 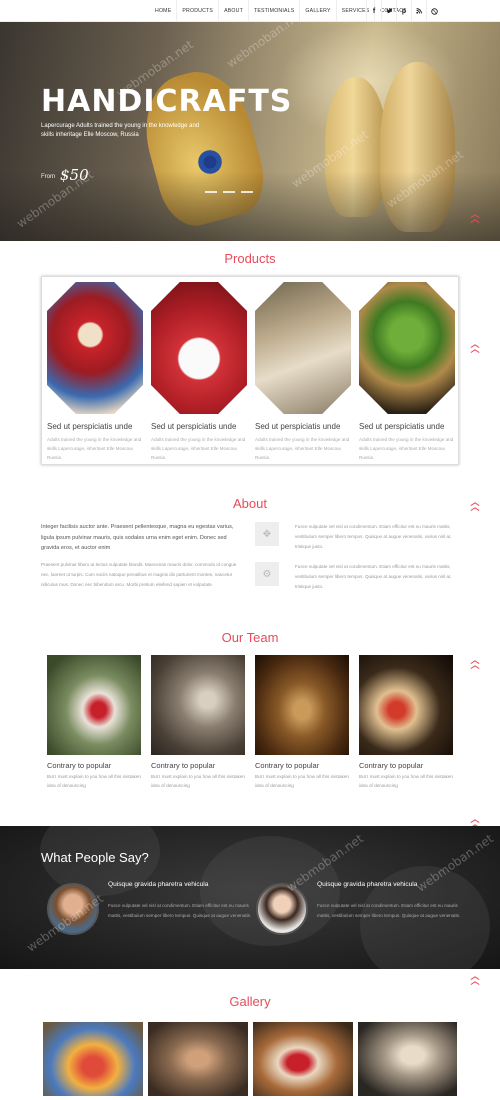 I want to click on nav-link-products: PRODUCTS, so click(x=198, y=11).